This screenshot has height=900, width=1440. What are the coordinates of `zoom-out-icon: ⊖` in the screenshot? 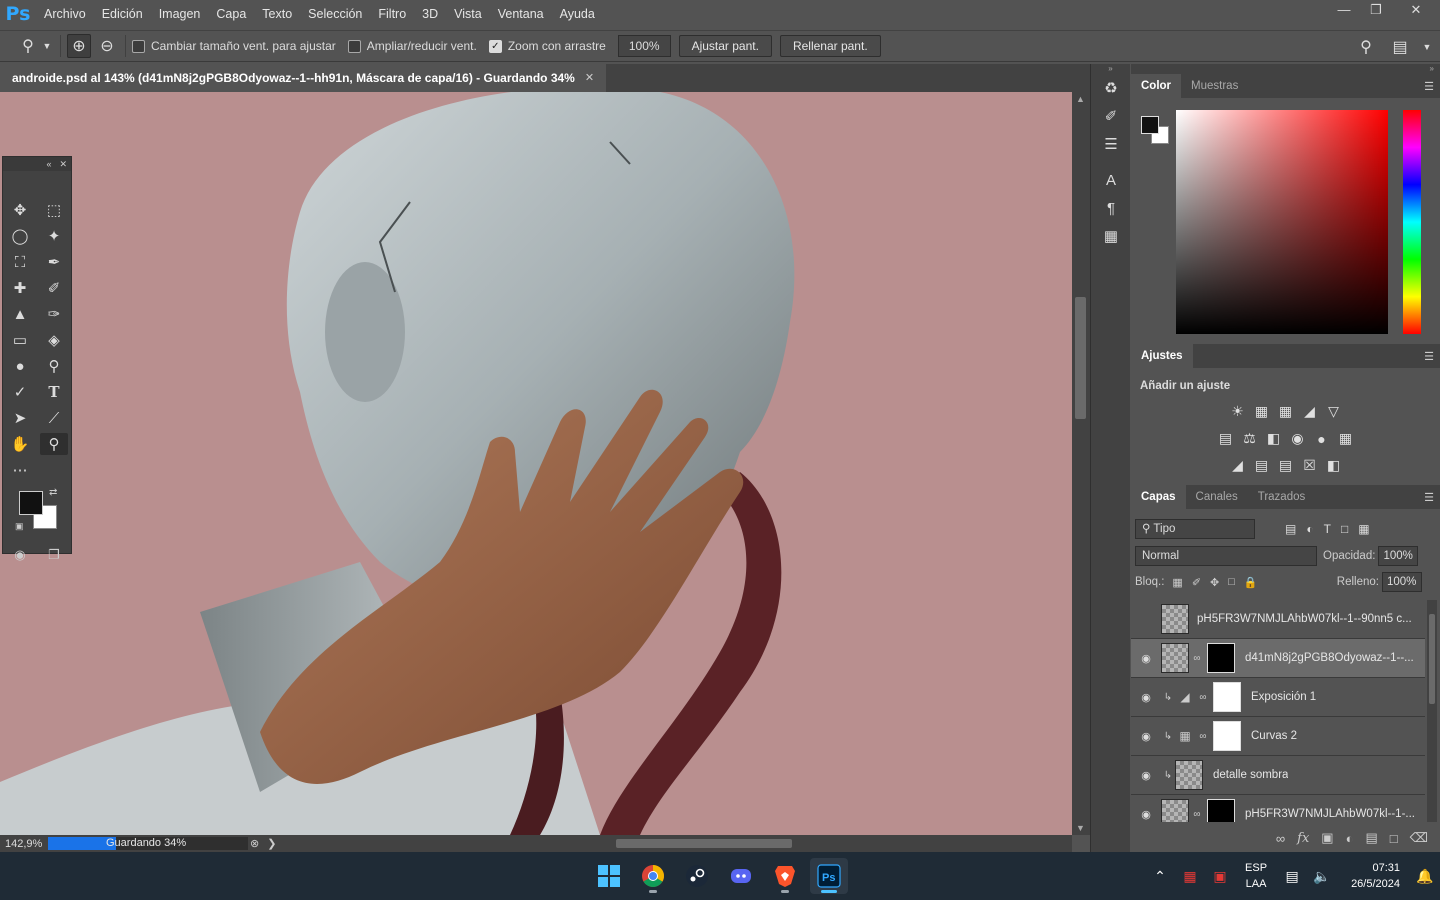 It's located at (107, 46).